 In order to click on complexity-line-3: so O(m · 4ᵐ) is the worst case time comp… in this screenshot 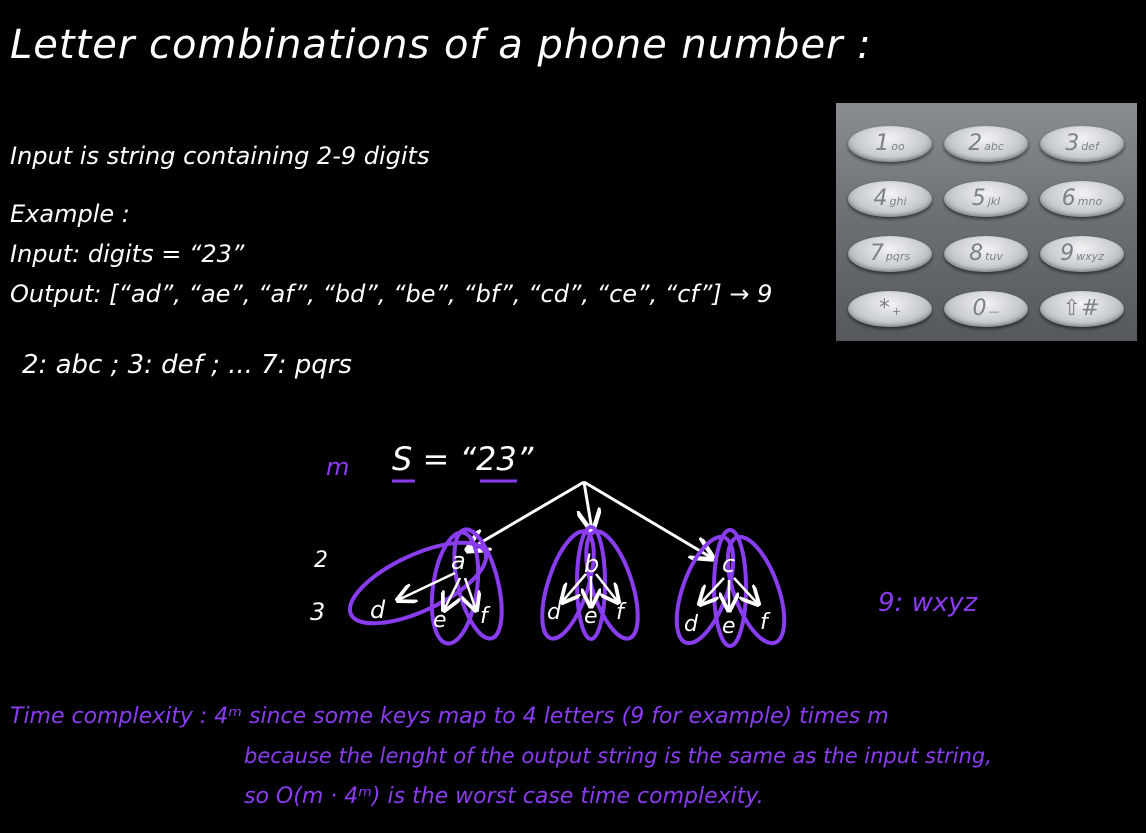, I will do `click(504, 796)`.